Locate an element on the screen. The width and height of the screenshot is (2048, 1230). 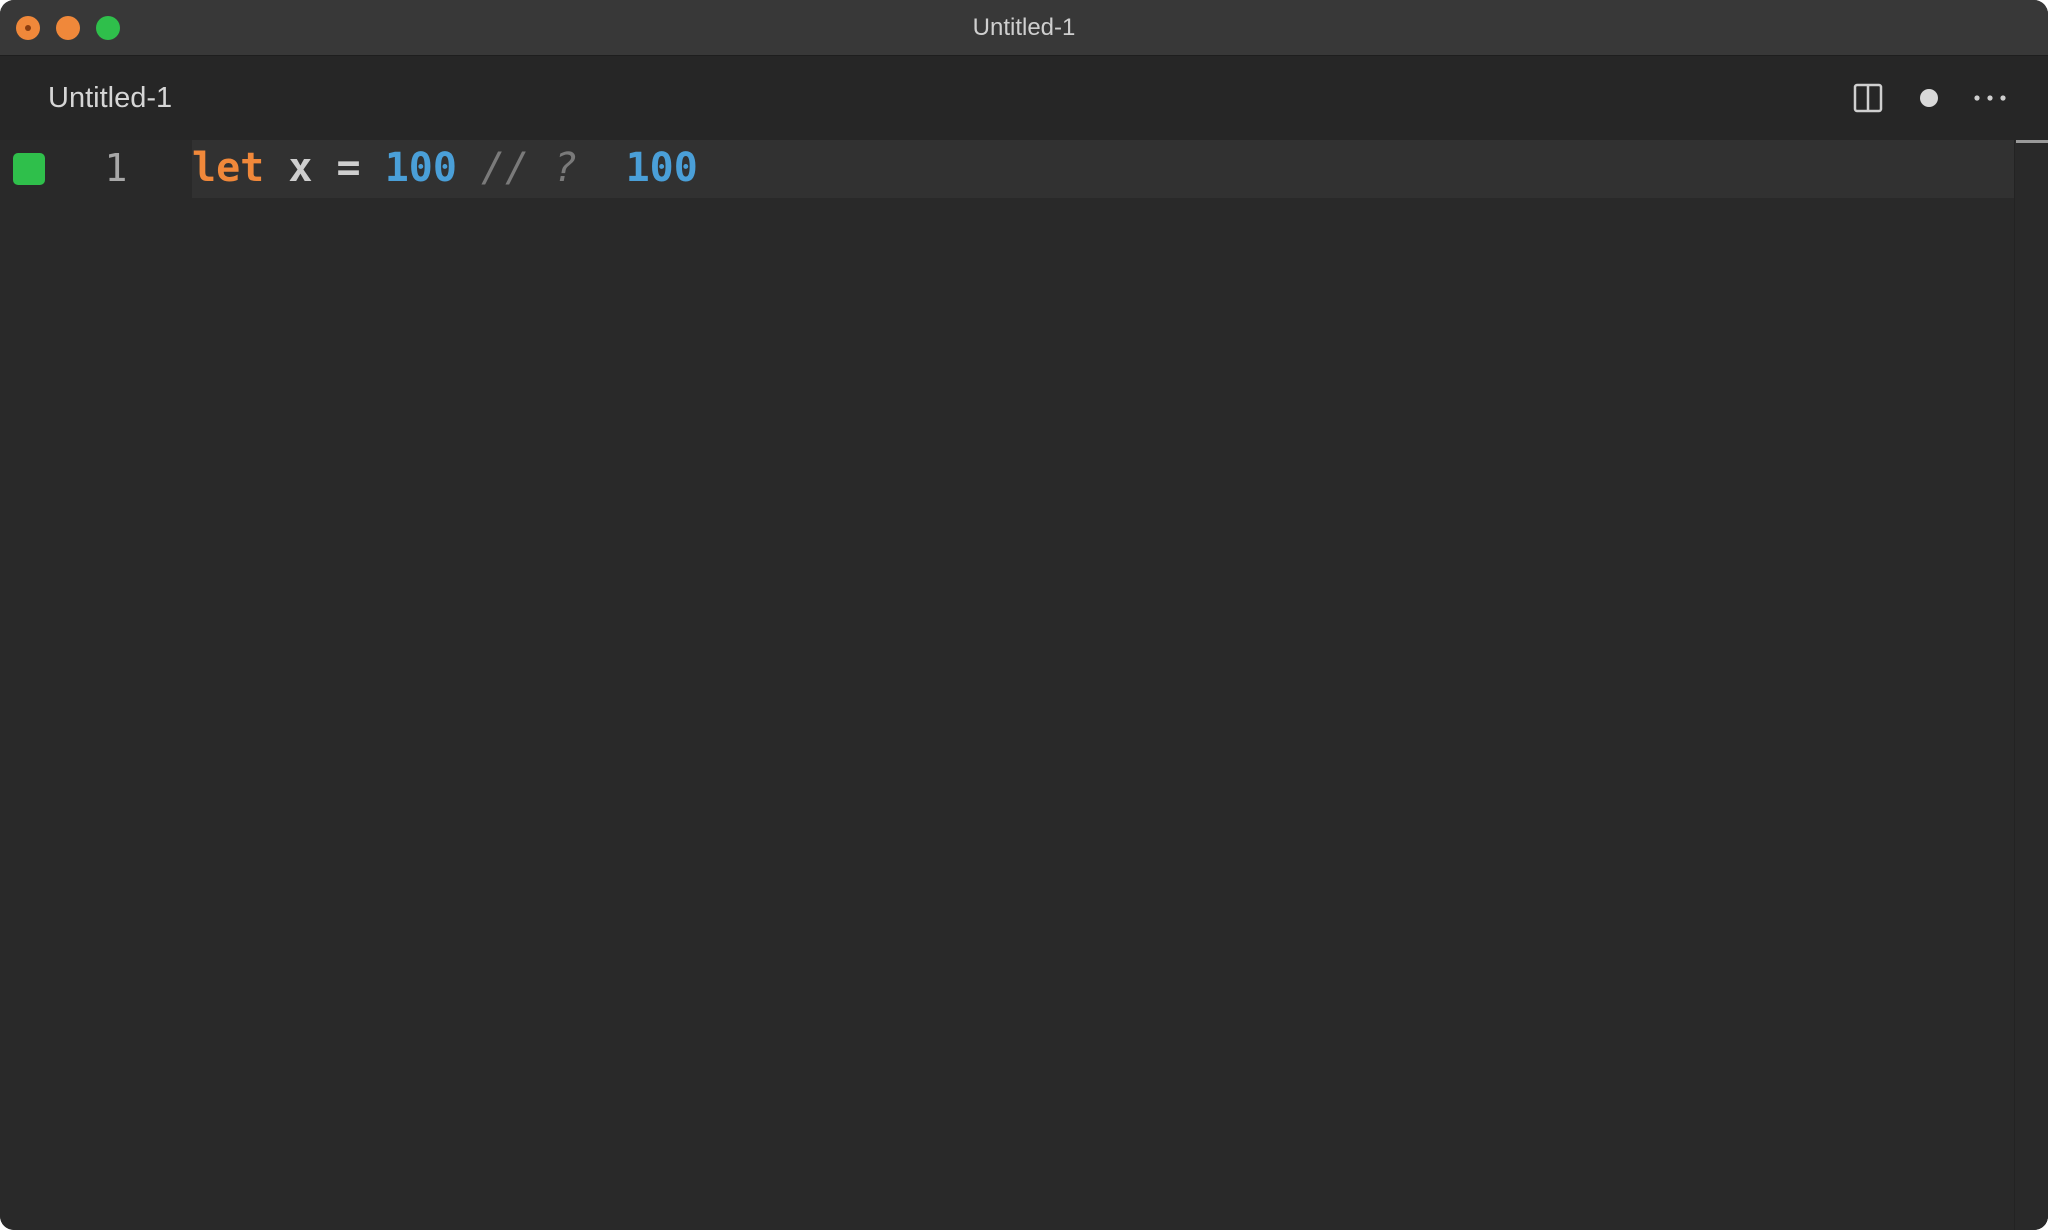
more-actions-icon is located at coordinates (1990, 98).